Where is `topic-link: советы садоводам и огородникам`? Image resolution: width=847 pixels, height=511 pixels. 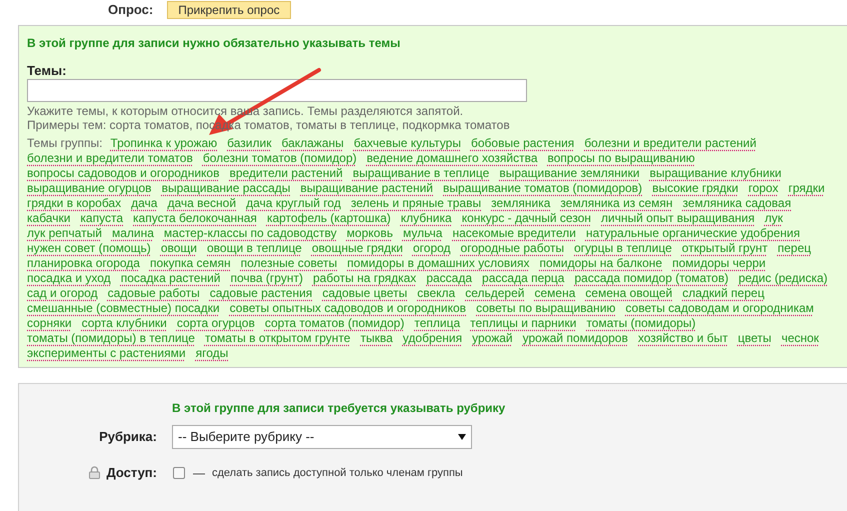 topic-link: советы садоводам и огородникам is located at coordinates (720, 308).